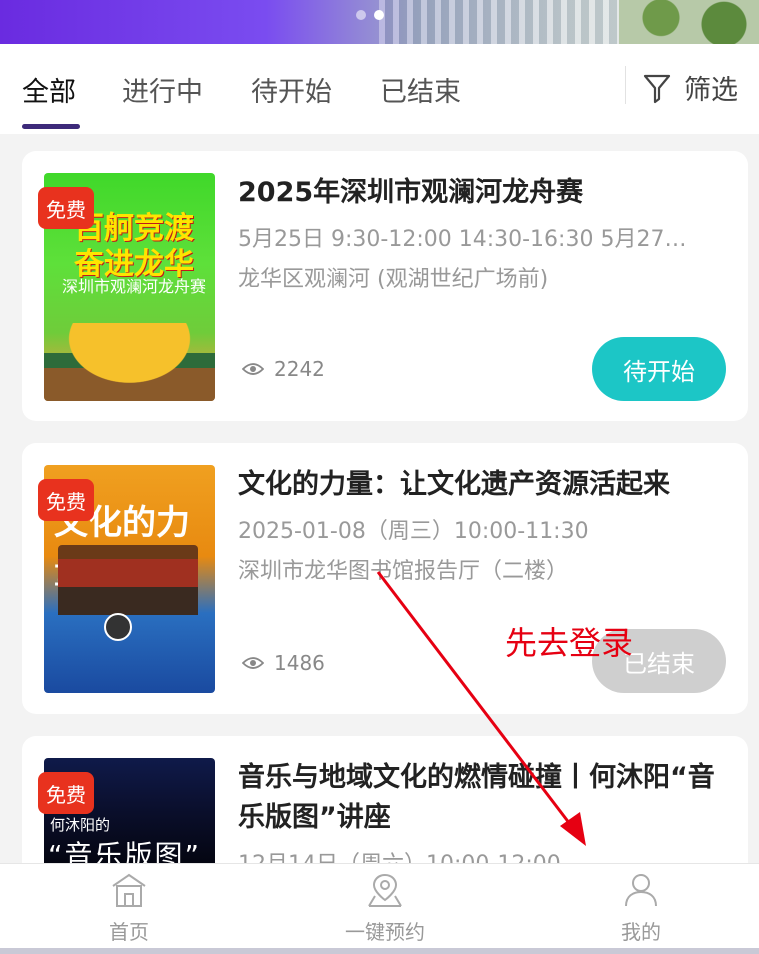 The height and width of the screenshot is (954, 759). What do you see at coordinates (641, 908) in the screenshot?
I see `nav-mine: 我的` at bounding box center [641, 908].